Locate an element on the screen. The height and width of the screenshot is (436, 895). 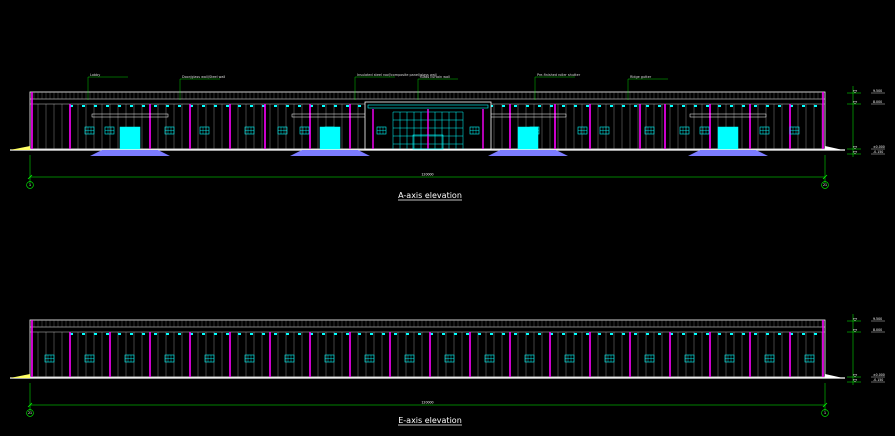
annotation-text: Door/glass wall/Steel wall is located at coordinates (203, 77).